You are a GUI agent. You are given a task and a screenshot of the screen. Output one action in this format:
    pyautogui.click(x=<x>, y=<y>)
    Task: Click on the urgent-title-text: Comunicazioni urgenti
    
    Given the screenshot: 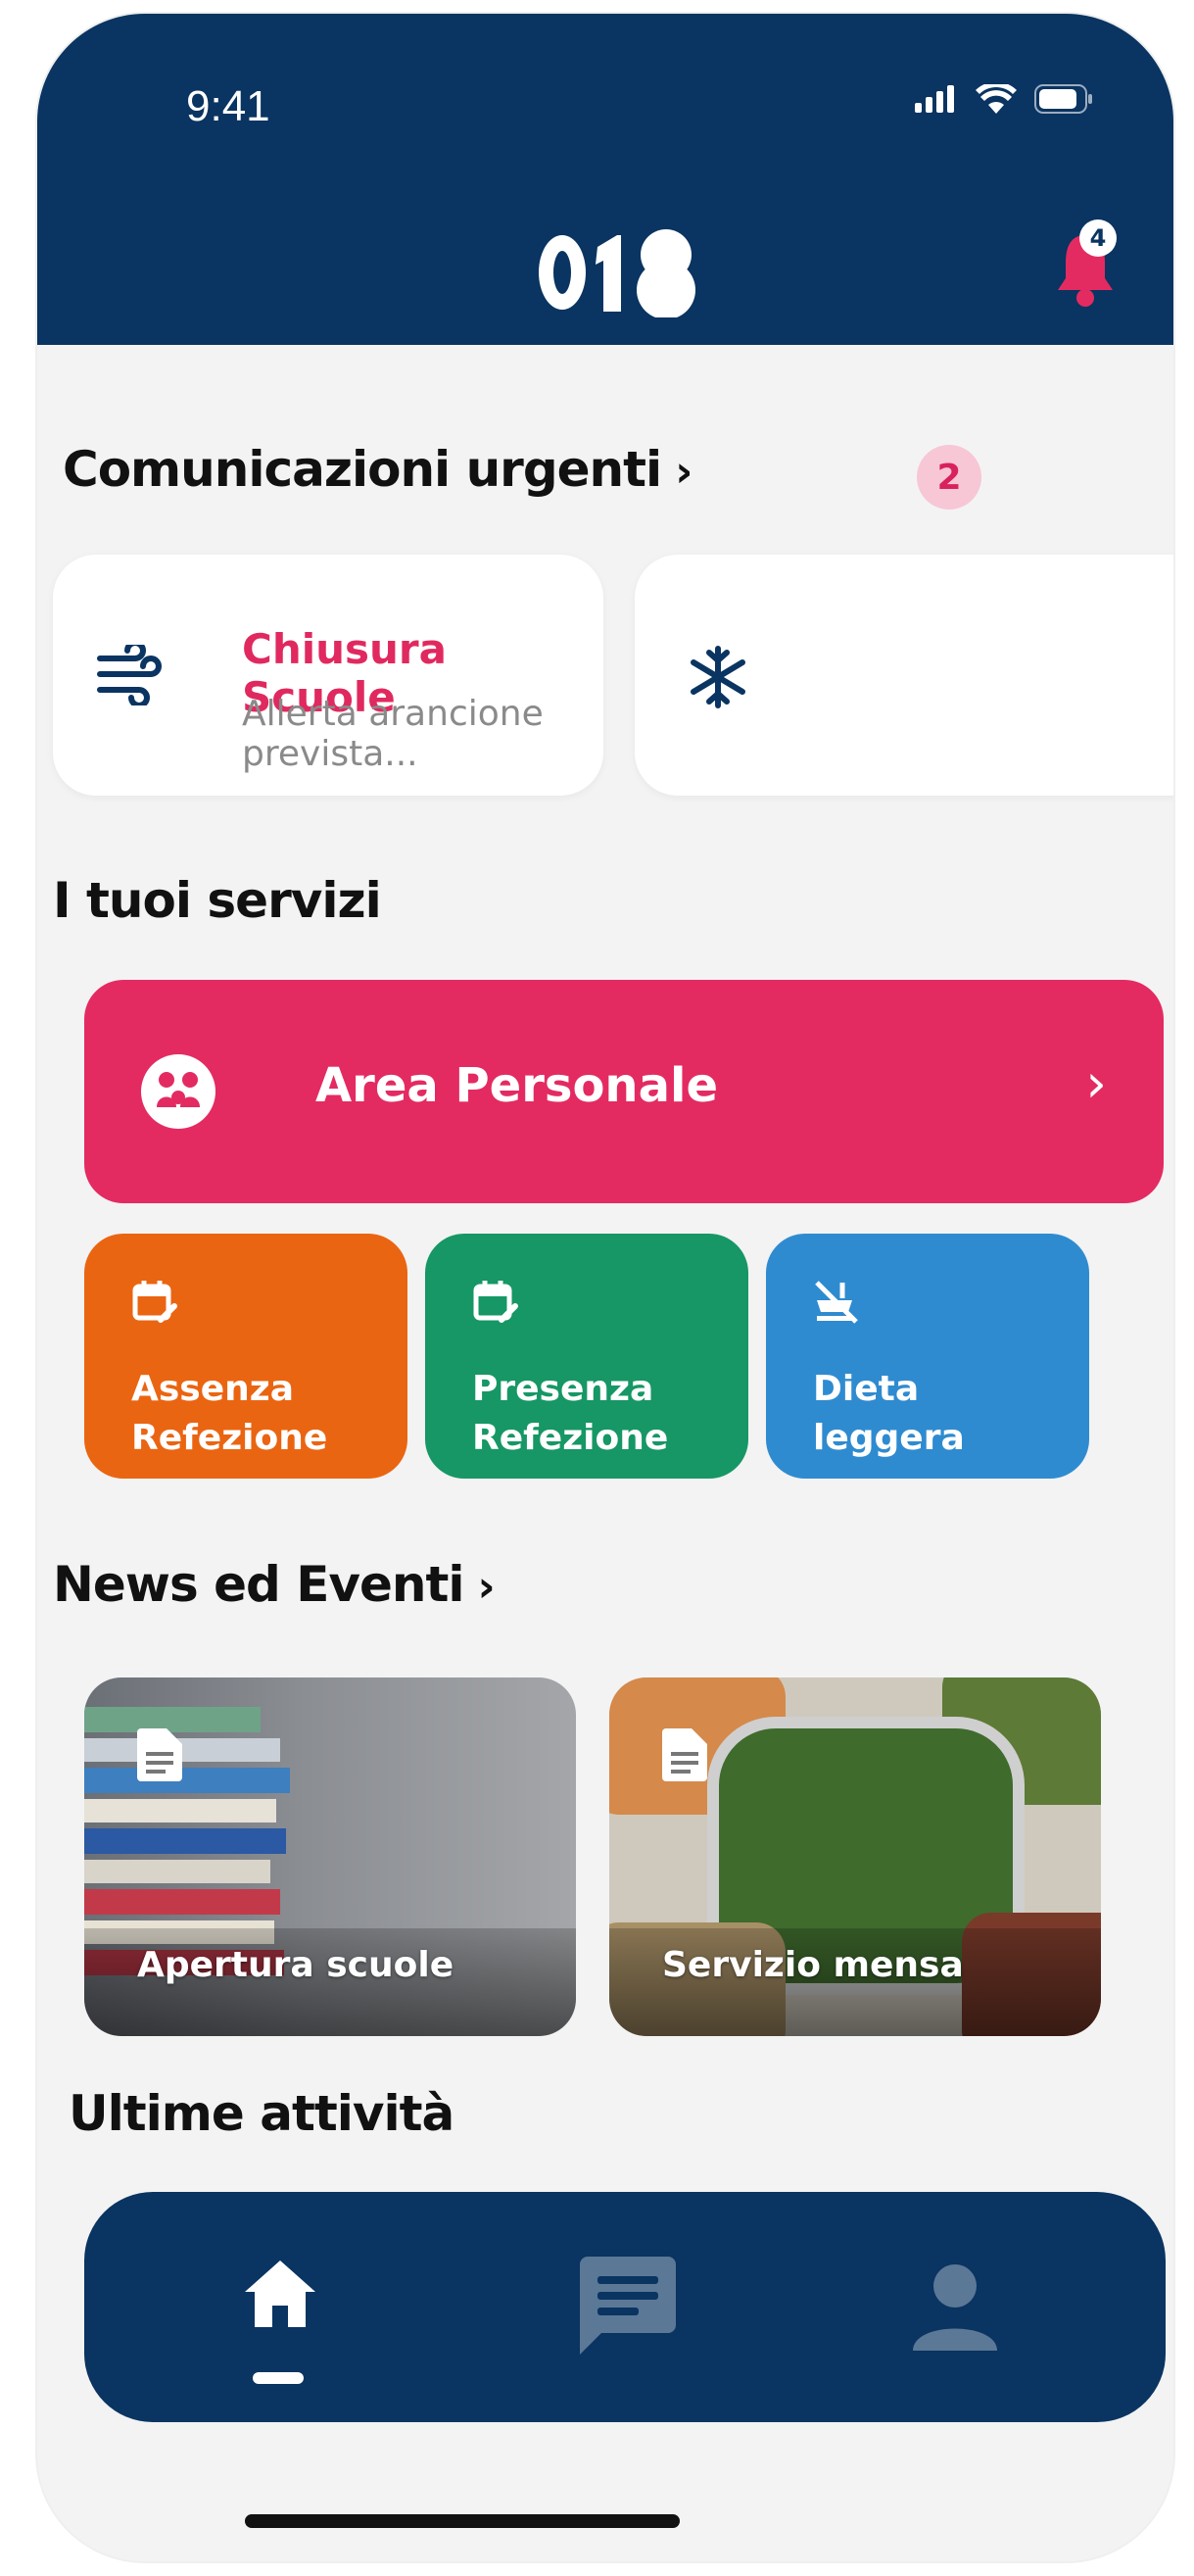 What is the action you would take?
    pyautogui.click(x=362, y=469)
    